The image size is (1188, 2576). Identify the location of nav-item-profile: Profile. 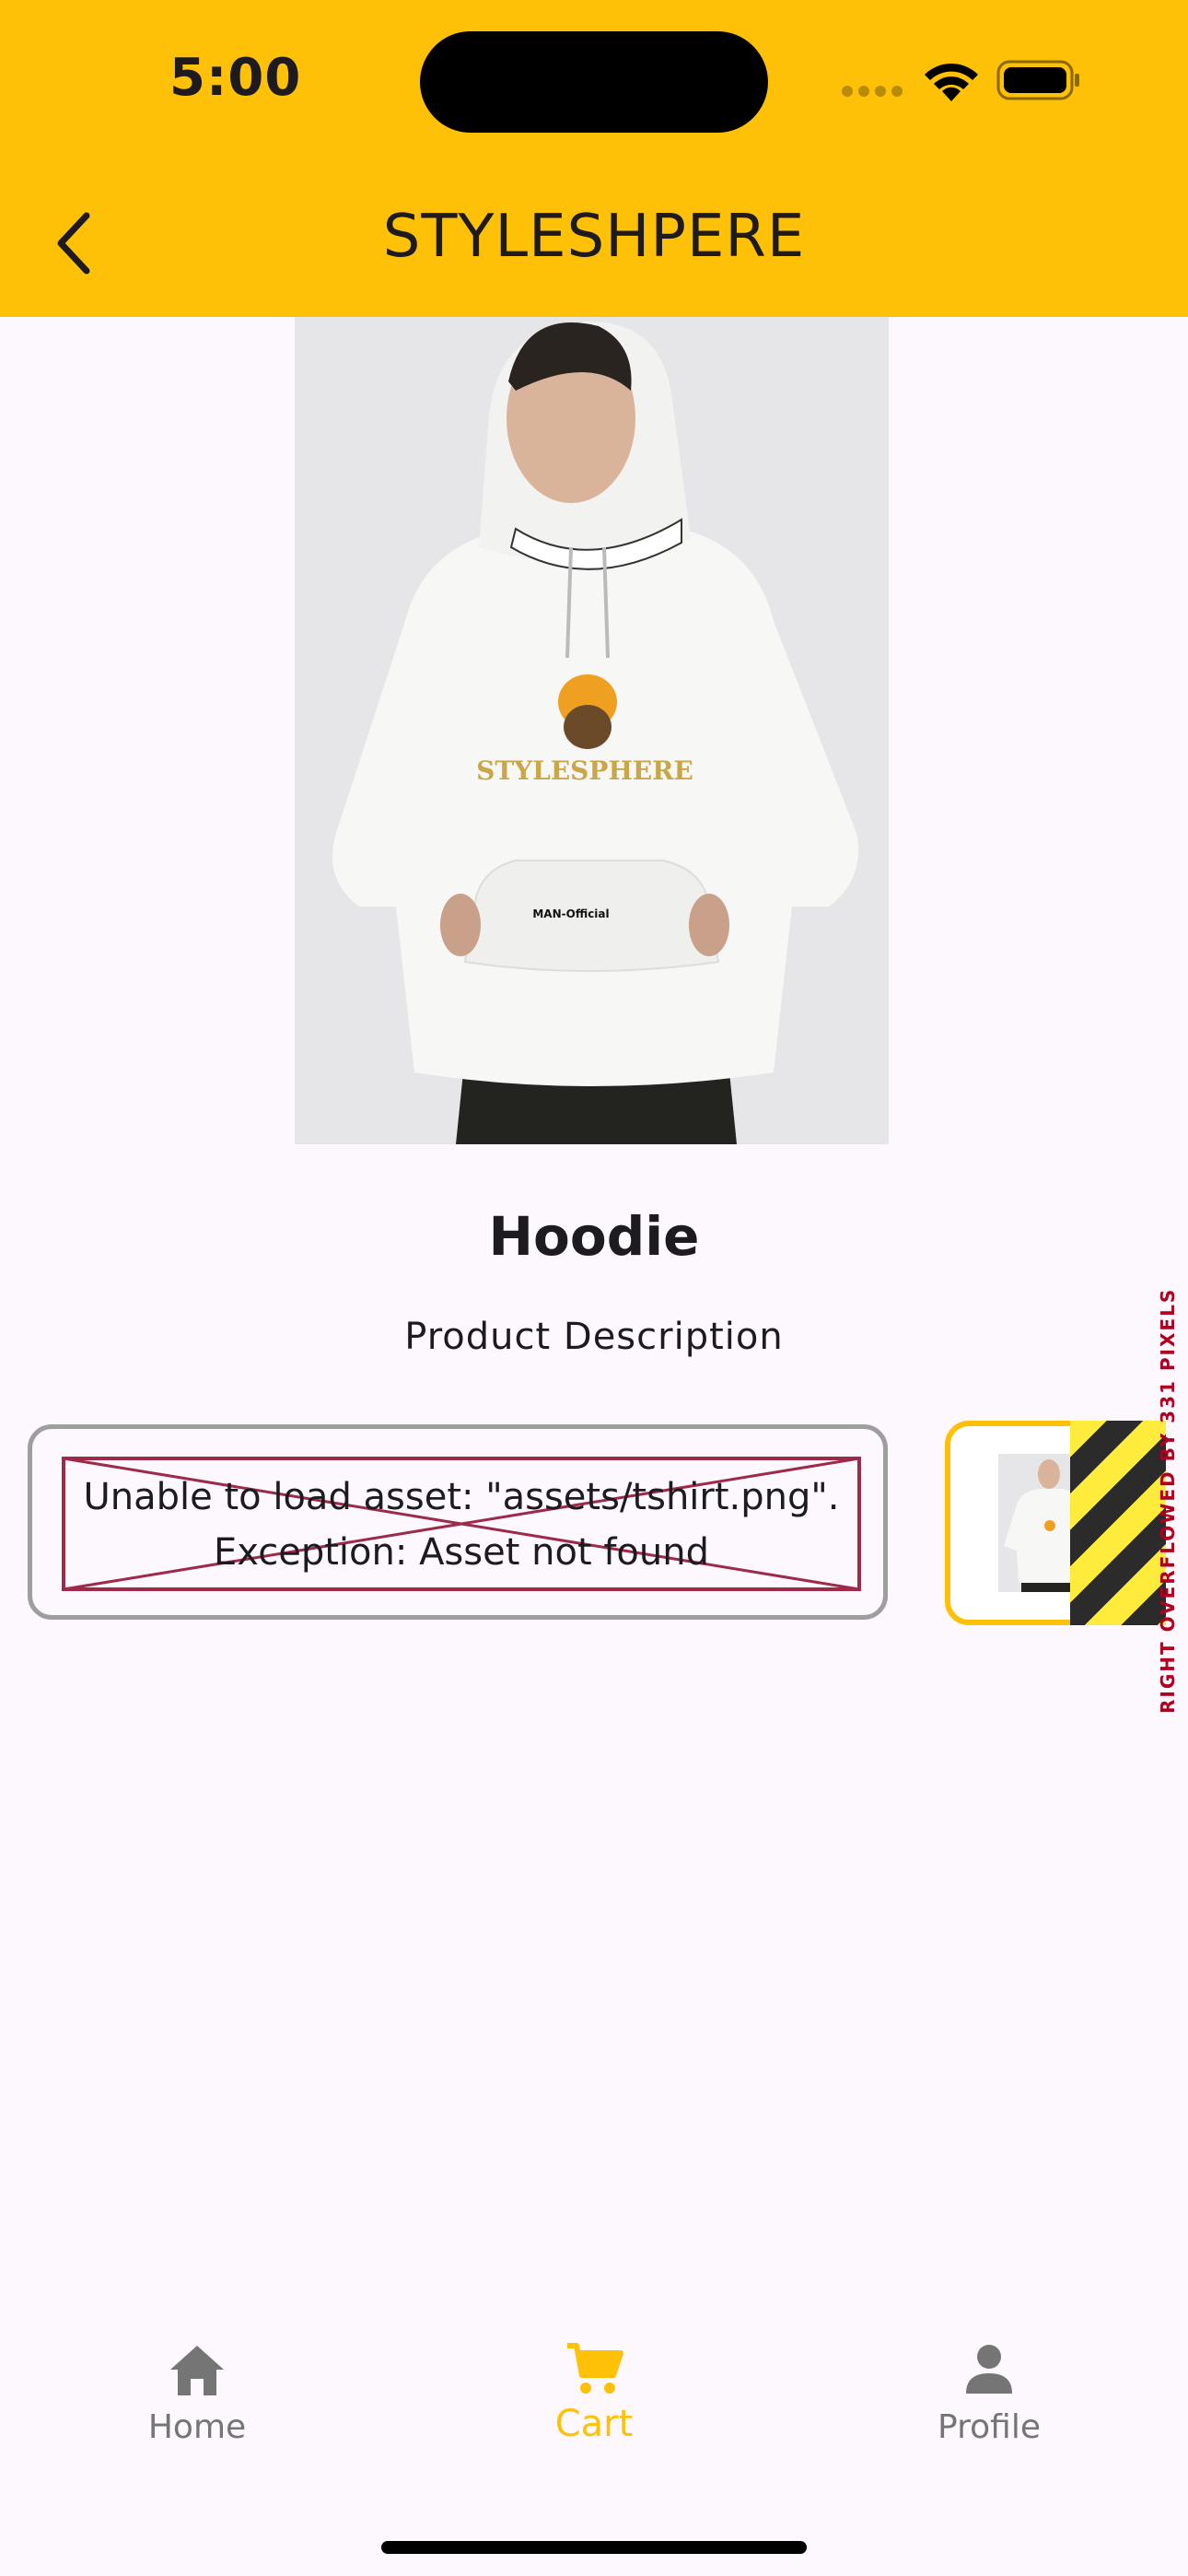
(989, 2414).